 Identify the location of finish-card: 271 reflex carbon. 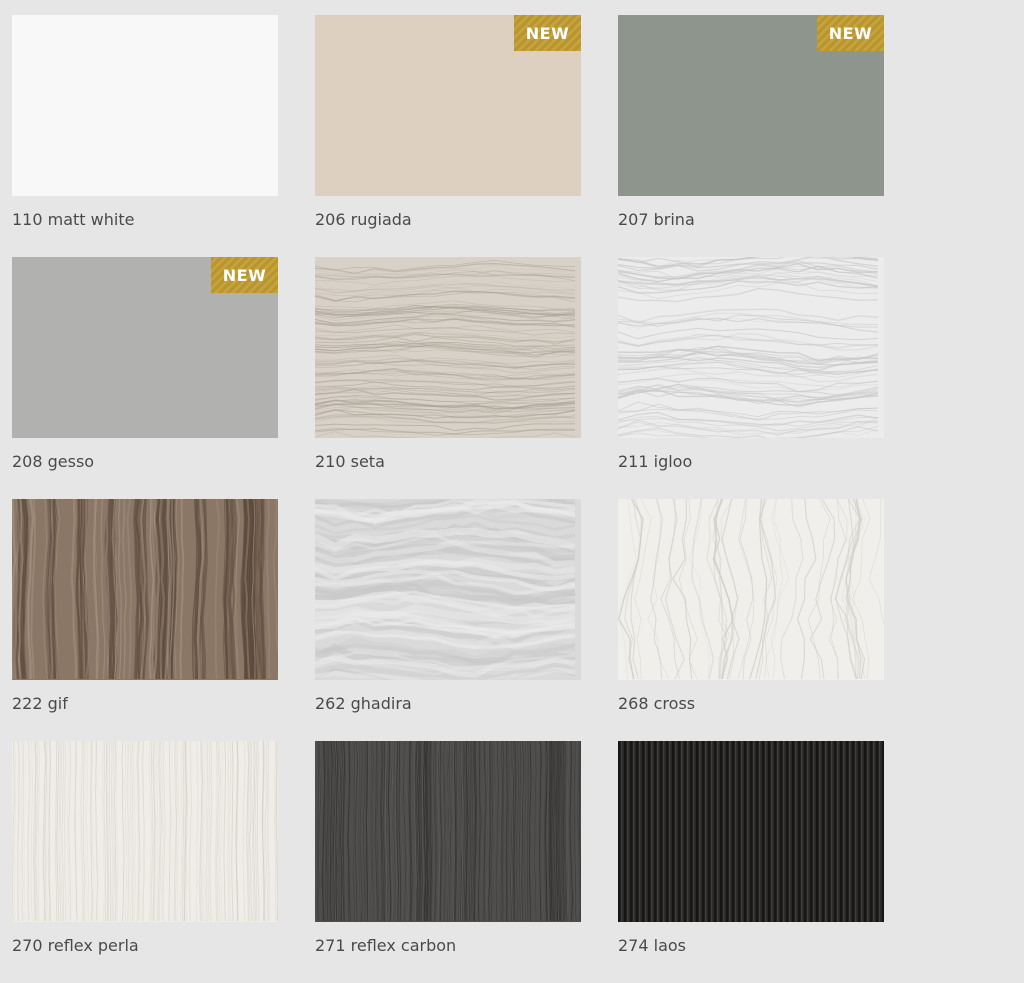
(448, 862).